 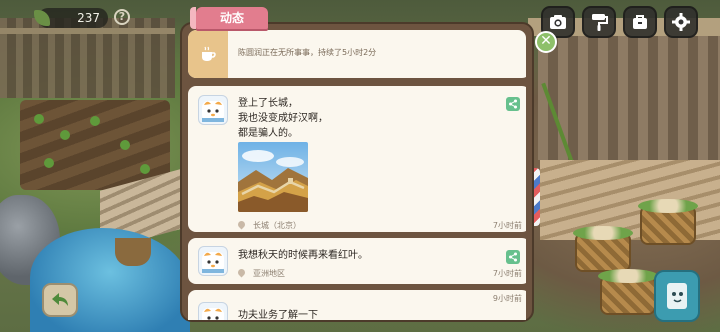 I want to click on post-text-line: 功夫业务了解一下, so click(x=278, y=315).